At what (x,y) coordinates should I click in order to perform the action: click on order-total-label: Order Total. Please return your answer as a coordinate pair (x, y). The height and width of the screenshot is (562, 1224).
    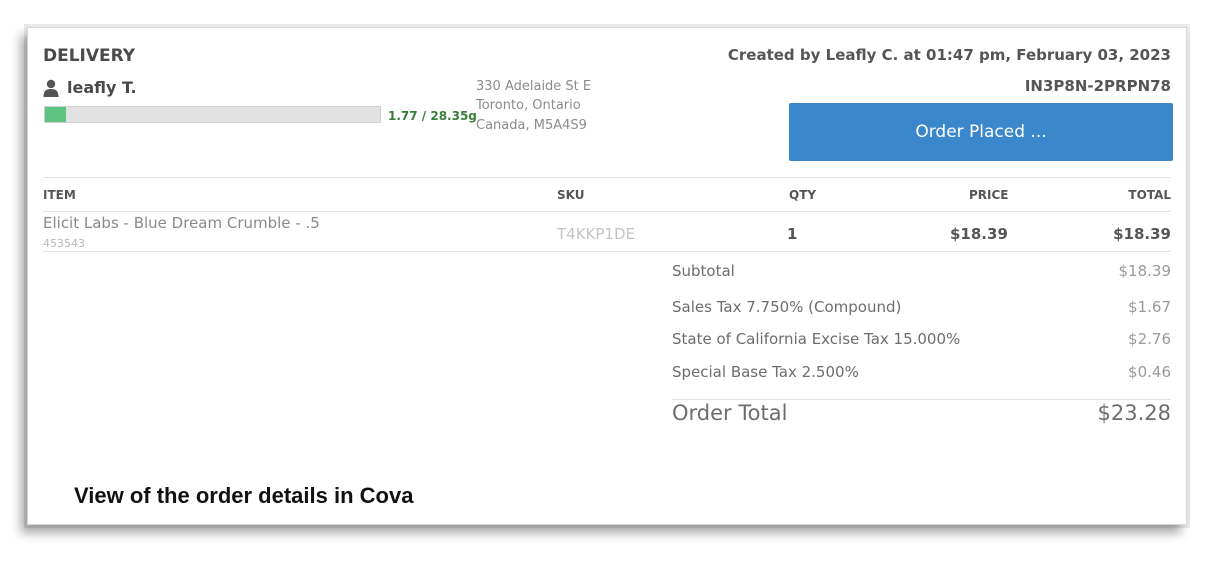
    Looking at the image, I should click on (730, 413).